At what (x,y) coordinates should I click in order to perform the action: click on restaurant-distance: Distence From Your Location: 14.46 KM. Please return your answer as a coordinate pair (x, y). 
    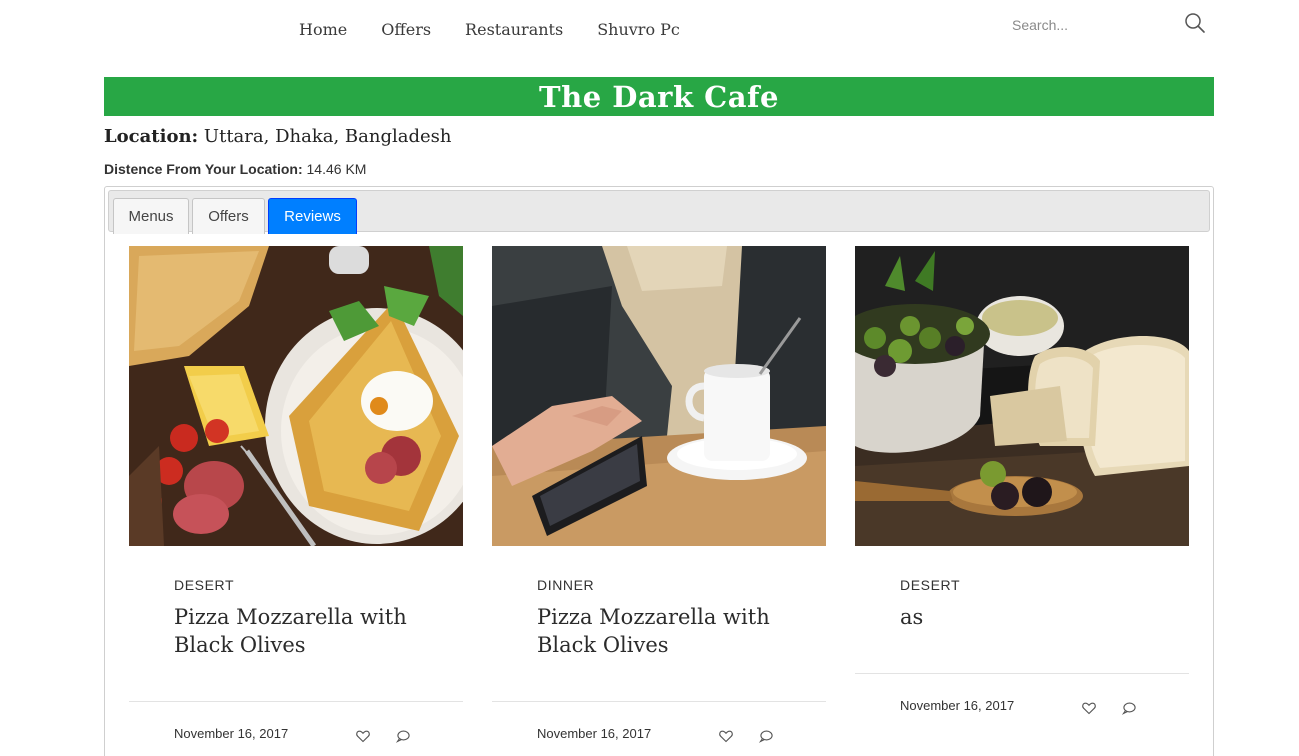
    Looking at the image, I should click on (235, 169).